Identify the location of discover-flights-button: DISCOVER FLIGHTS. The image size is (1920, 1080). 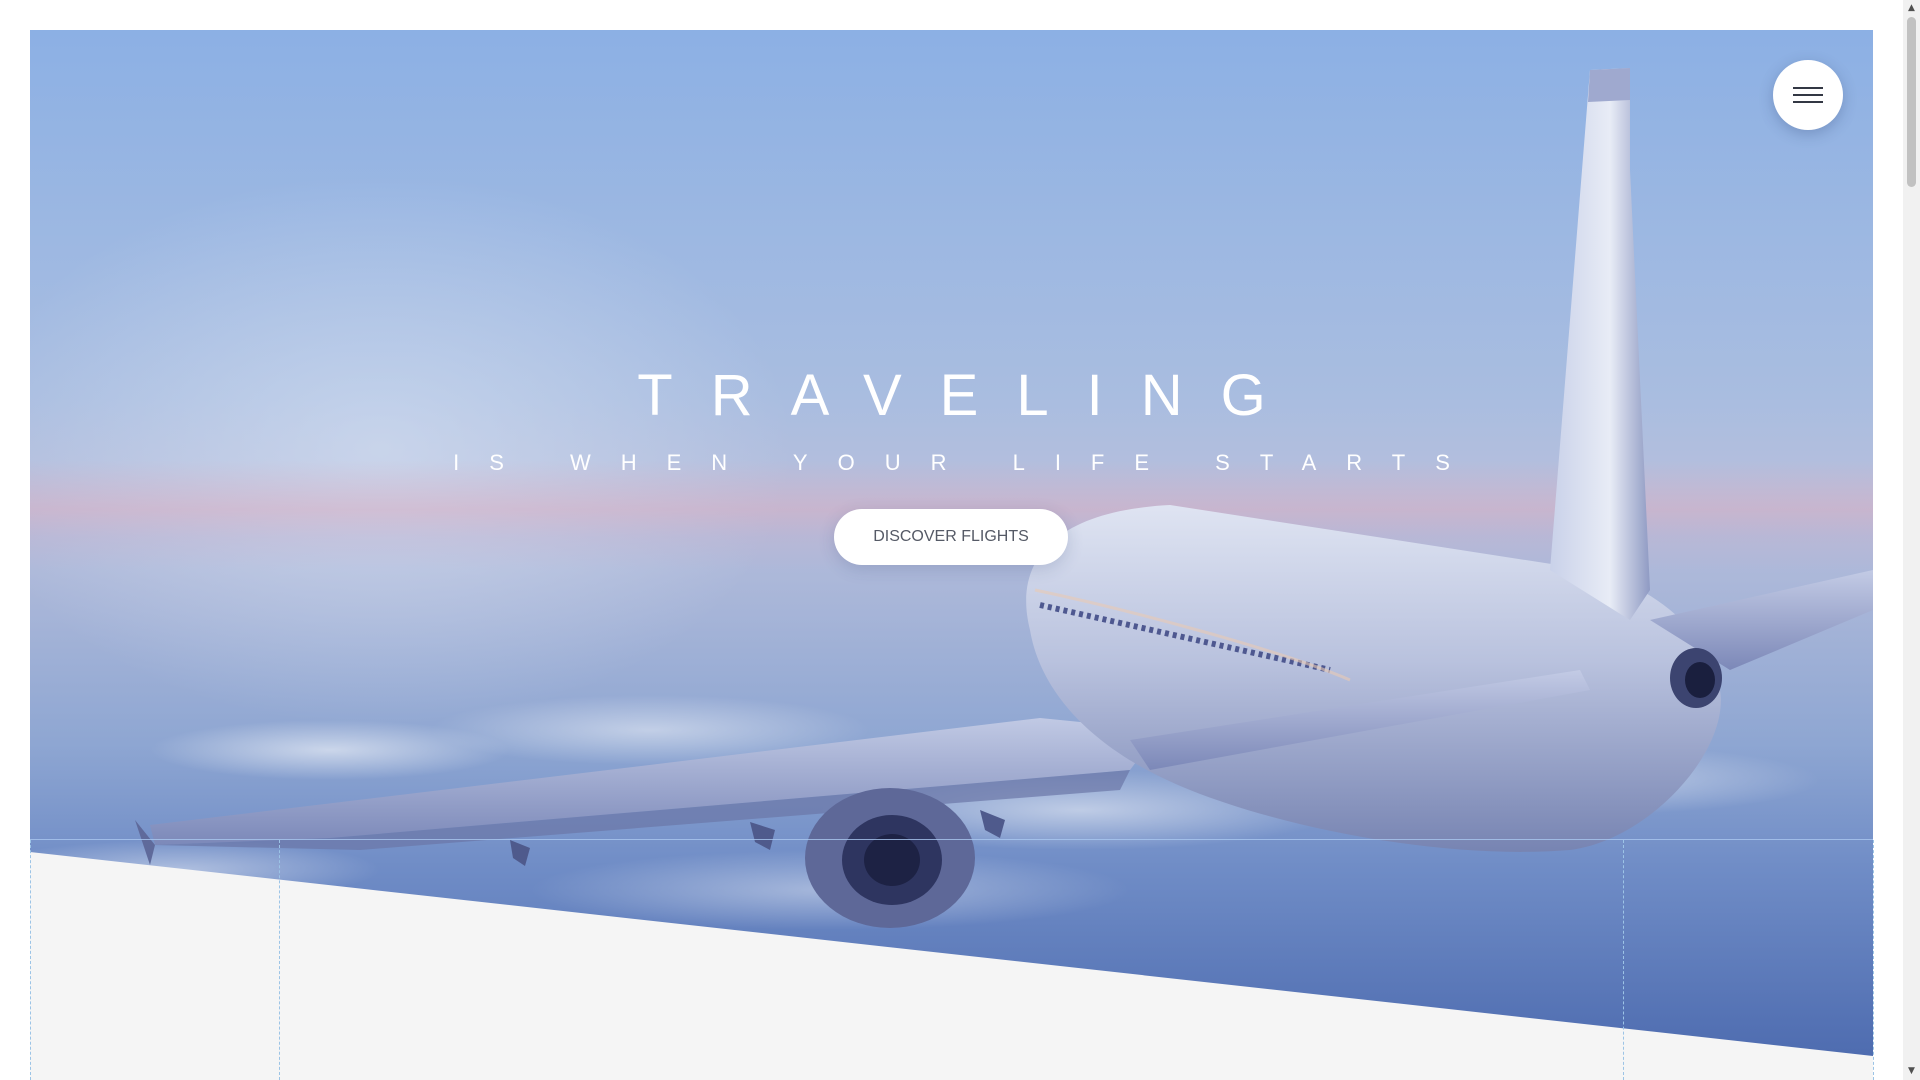
(951, 537).